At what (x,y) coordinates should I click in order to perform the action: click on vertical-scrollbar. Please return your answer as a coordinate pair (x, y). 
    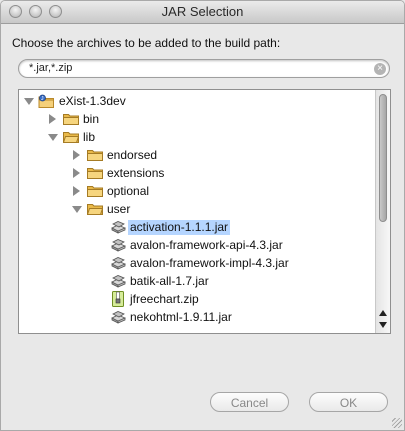
    Looking at the image, I should click on (382, 211).